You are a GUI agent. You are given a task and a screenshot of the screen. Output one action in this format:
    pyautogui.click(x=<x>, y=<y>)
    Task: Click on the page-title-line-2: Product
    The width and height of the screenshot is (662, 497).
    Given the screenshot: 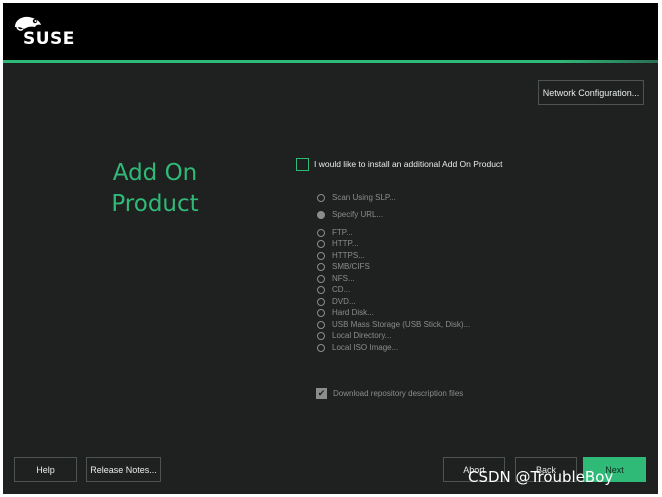 What is the action you would take?
    pyautogui.click(x=155, y=204)
    